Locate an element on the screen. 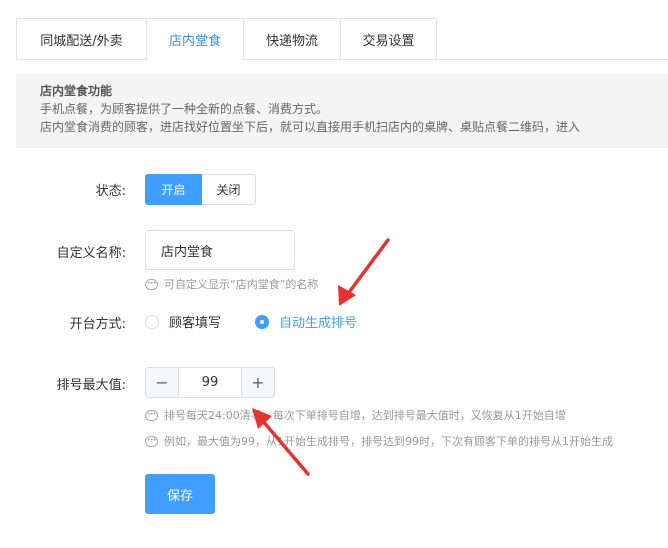  max-queue-label: 排号最大值: is located at coordinates (91, 385).